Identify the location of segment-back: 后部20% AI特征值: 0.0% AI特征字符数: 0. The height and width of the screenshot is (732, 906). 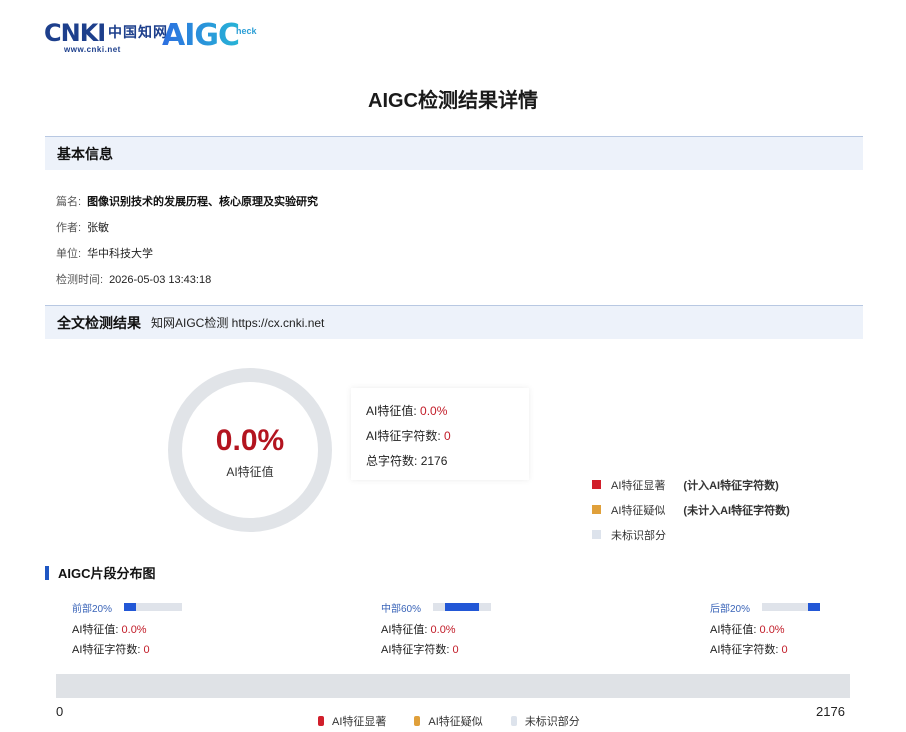
(805, 628).